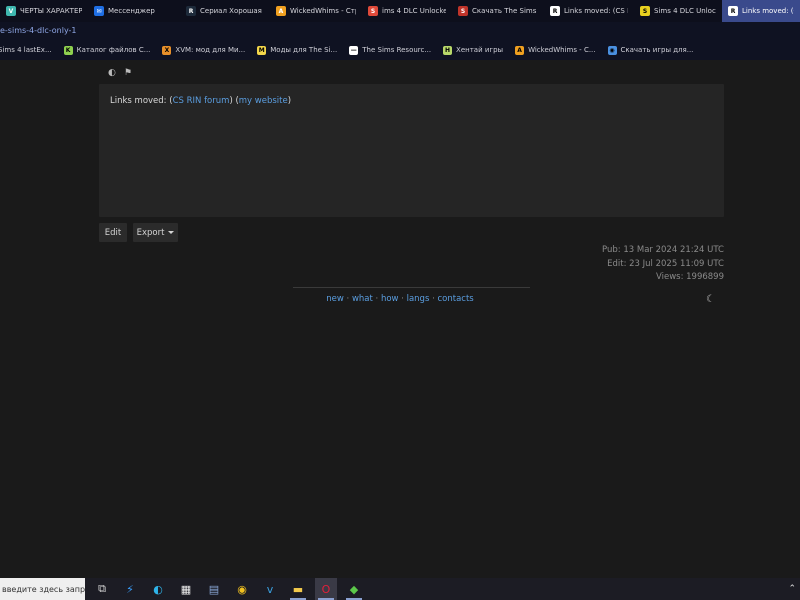  What do you see at coordinates (418, 299) in the screenshot?
I see `footer-link-langs: langs` at bounding box center [418, 299].